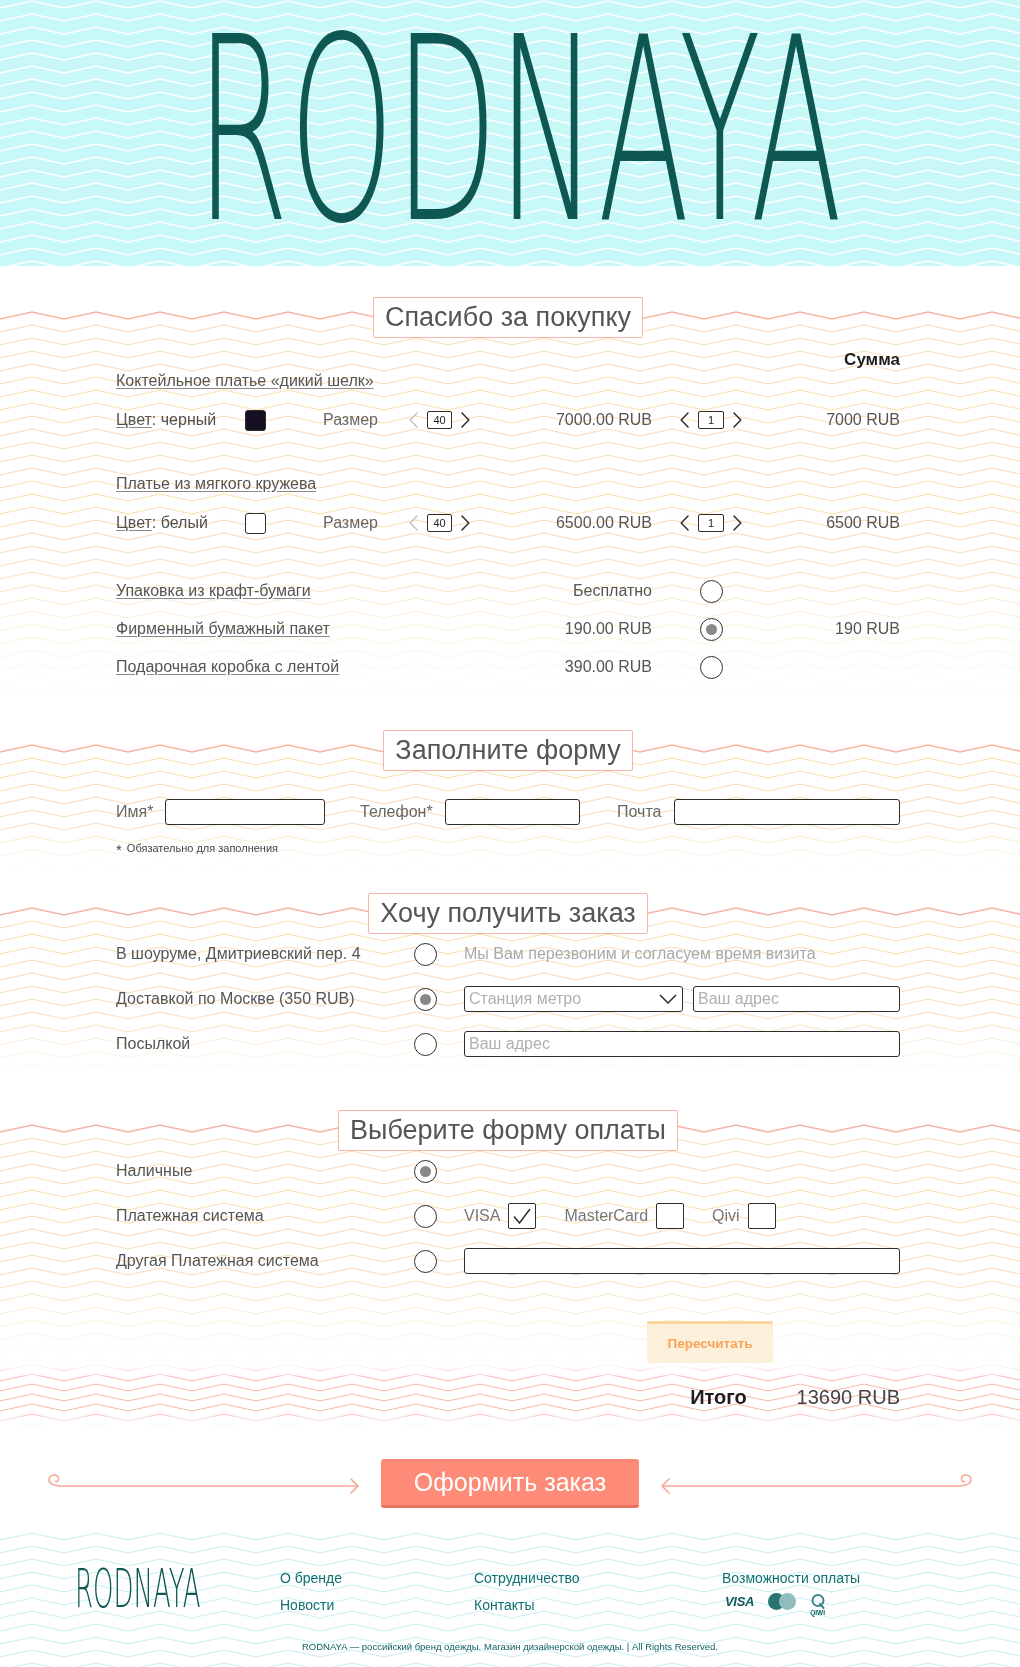 Image resolution: width=1020 pixels, height=1667 pixels. Describe the element at coordinates (867, 629) in the screenshot. I see `line-total: 190 RUB` at that location.